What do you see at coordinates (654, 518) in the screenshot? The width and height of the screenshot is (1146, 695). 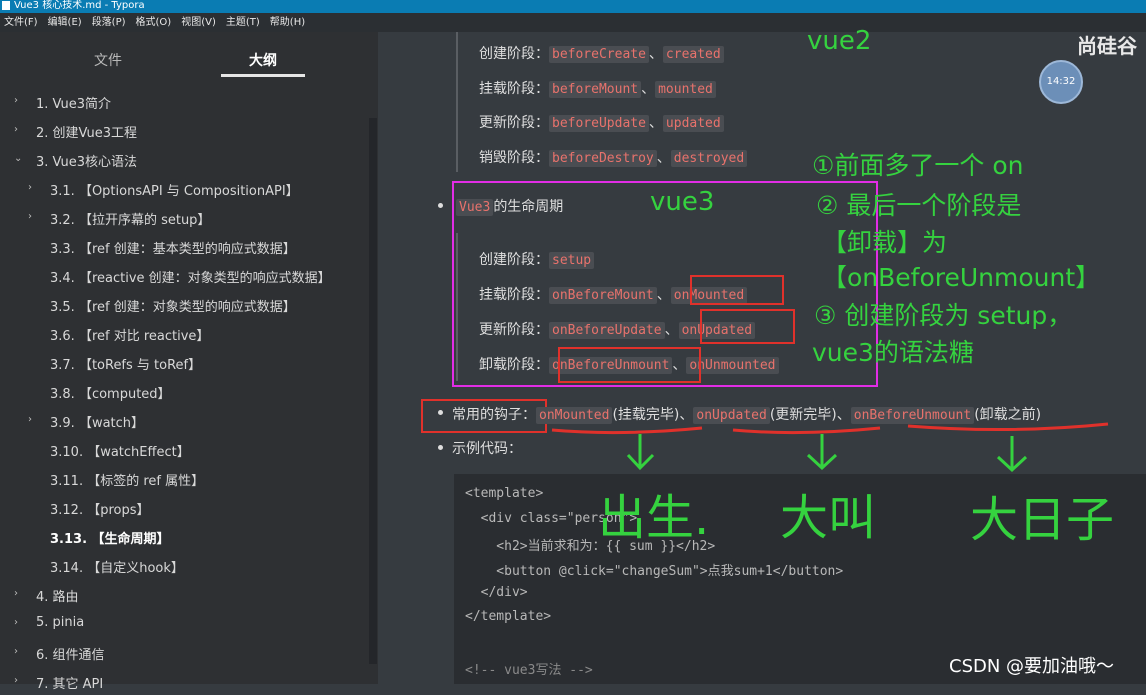 I see `annotation-birth: 出生.` at bounding box center [654, 518].